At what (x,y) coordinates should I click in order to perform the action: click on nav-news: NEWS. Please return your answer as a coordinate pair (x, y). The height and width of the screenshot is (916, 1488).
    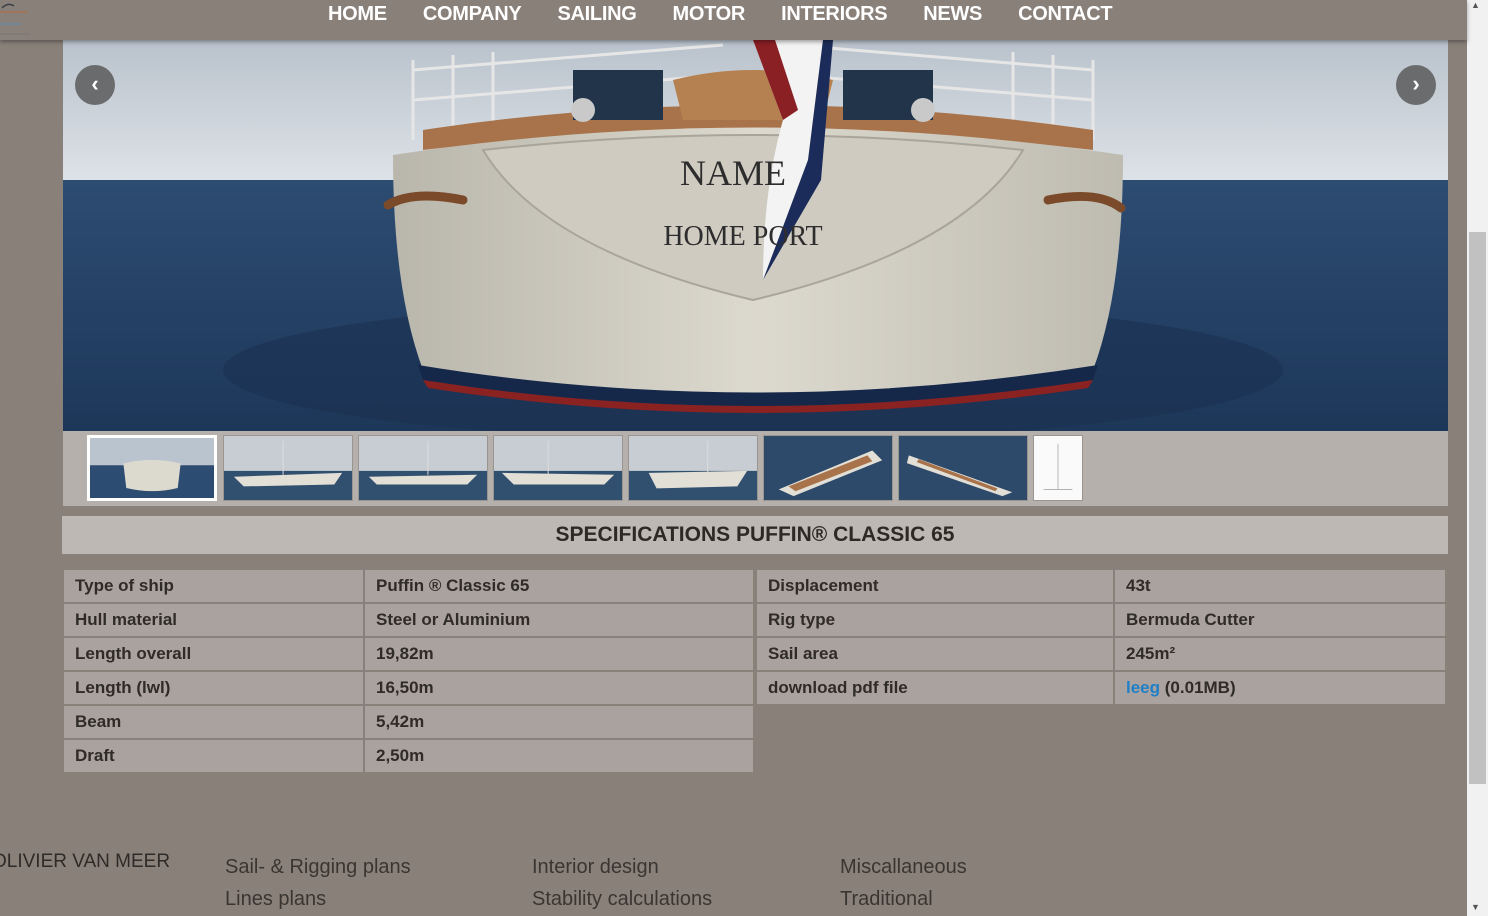
    Looking at the image, I should click on (952, 15).